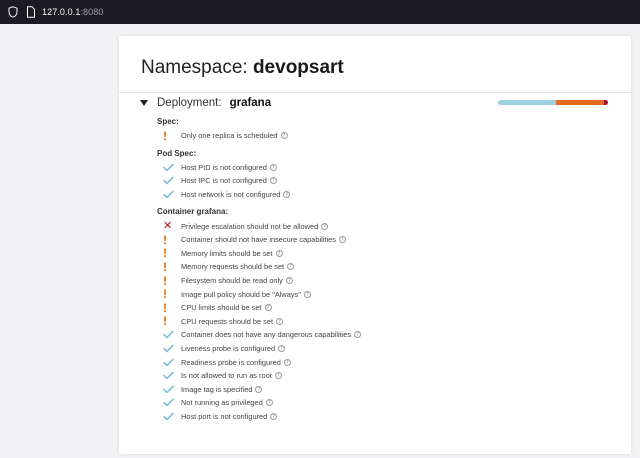 Image resolution: width=640 pixels, height=458 pixels. I want to click on check-message: Is not allowed to run as root, so click(226, 376).